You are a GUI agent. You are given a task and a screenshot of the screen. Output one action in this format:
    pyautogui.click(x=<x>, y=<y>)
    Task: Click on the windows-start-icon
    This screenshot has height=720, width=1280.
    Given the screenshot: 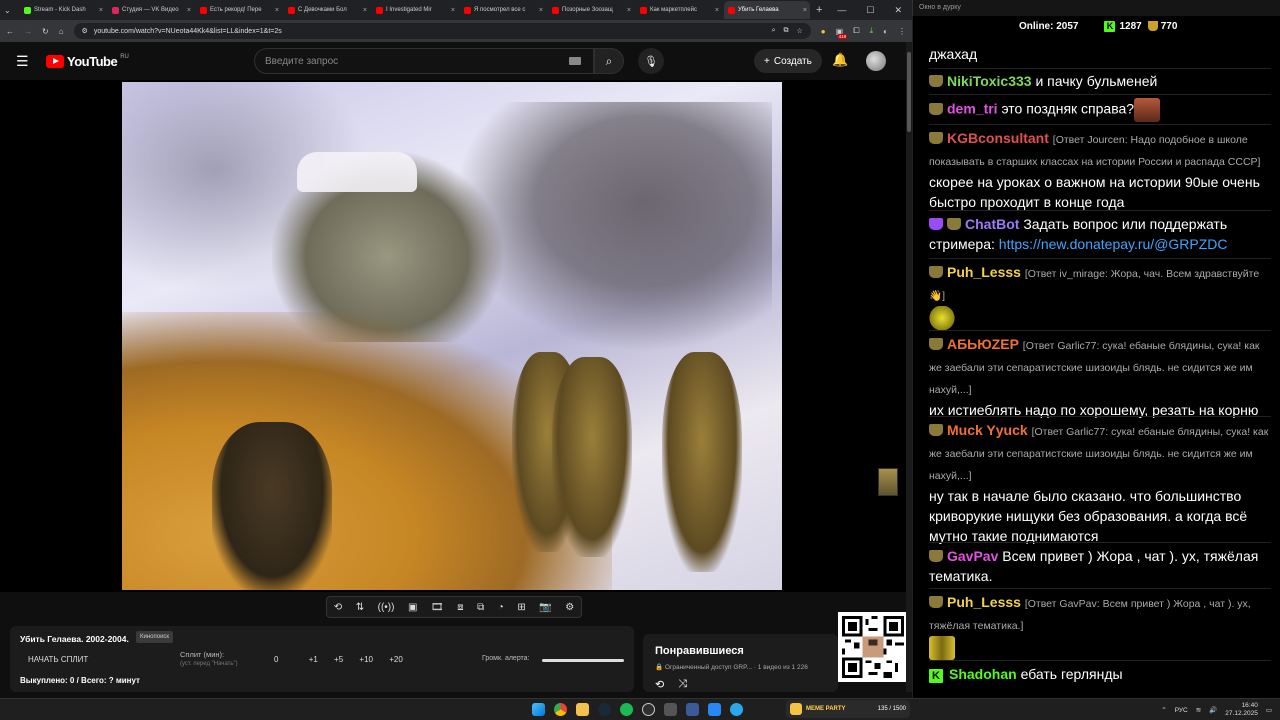 What is the action you would take?
    pyautogui.click(x=538, y=709)
    